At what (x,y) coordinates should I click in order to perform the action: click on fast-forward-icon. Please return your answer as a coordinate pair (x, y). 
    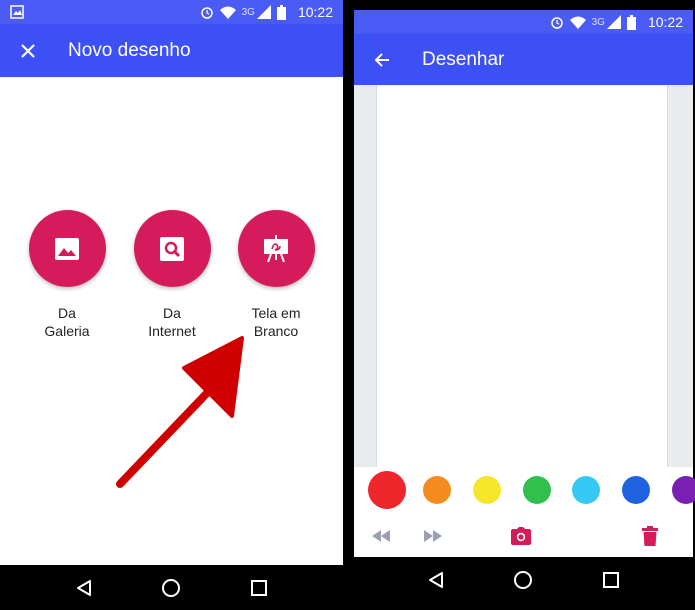
    Looking at the image, I should click on (433, 536).